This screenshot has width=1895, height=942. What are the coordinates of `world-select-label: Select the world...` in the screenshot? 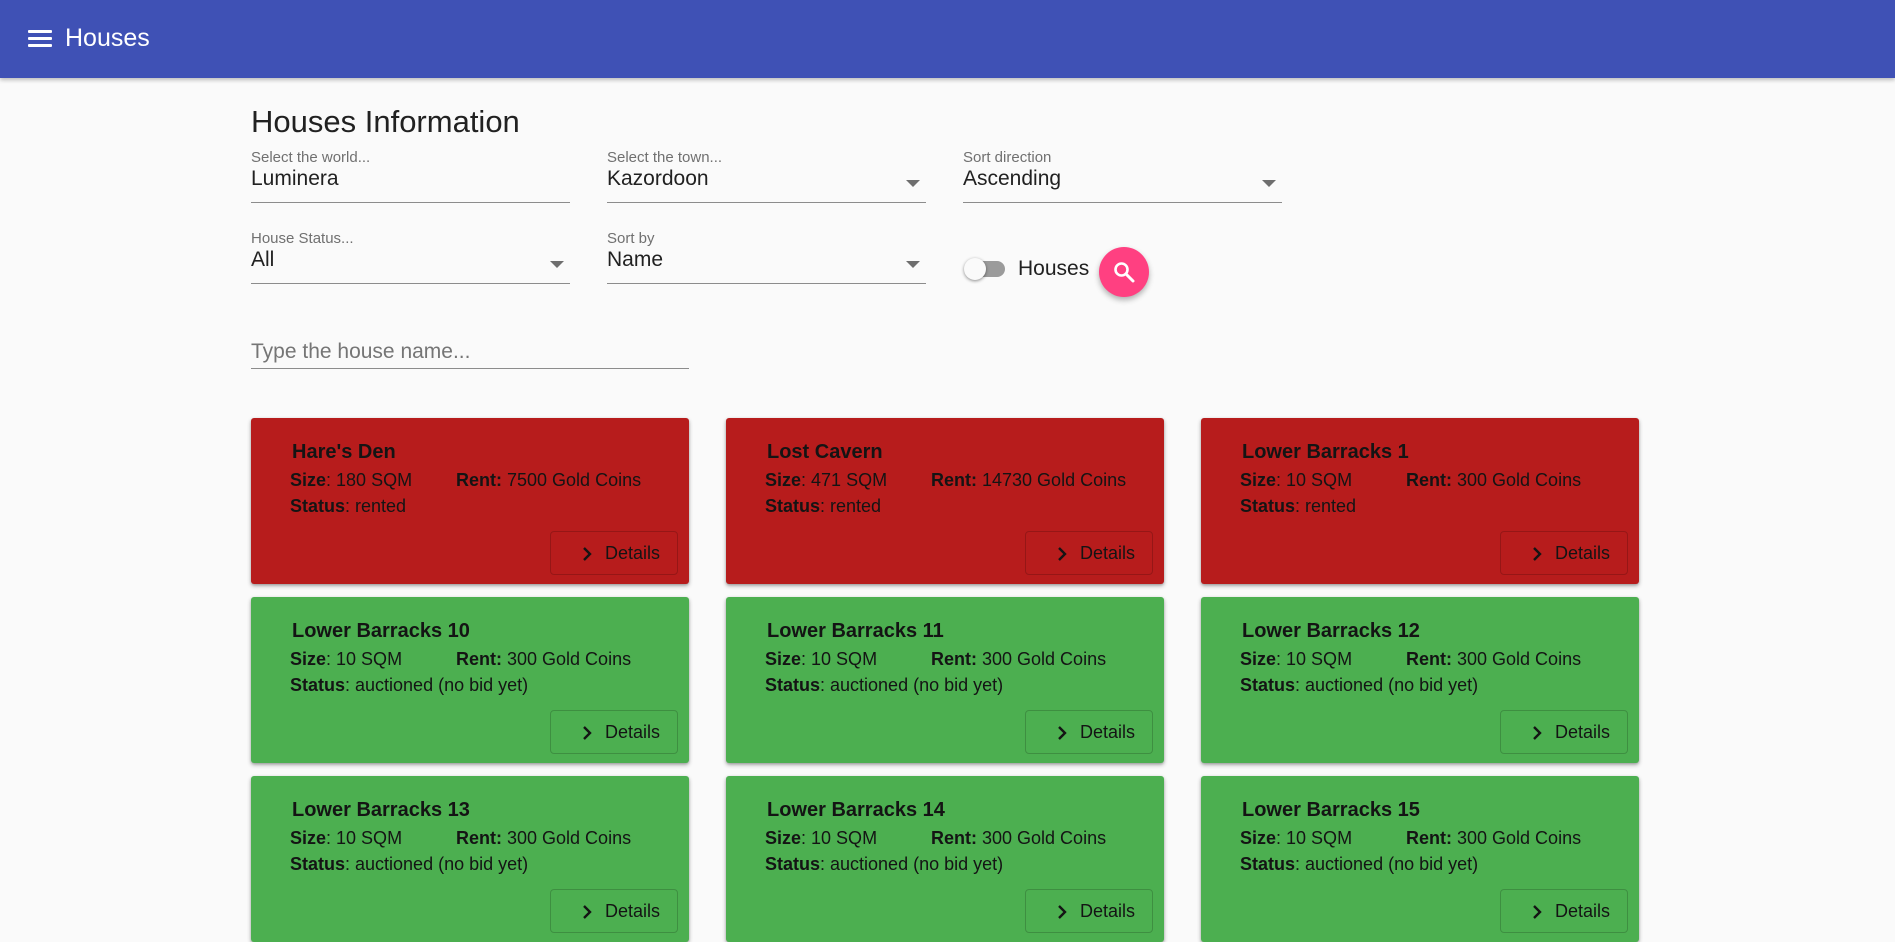 It's located at (311, 157).